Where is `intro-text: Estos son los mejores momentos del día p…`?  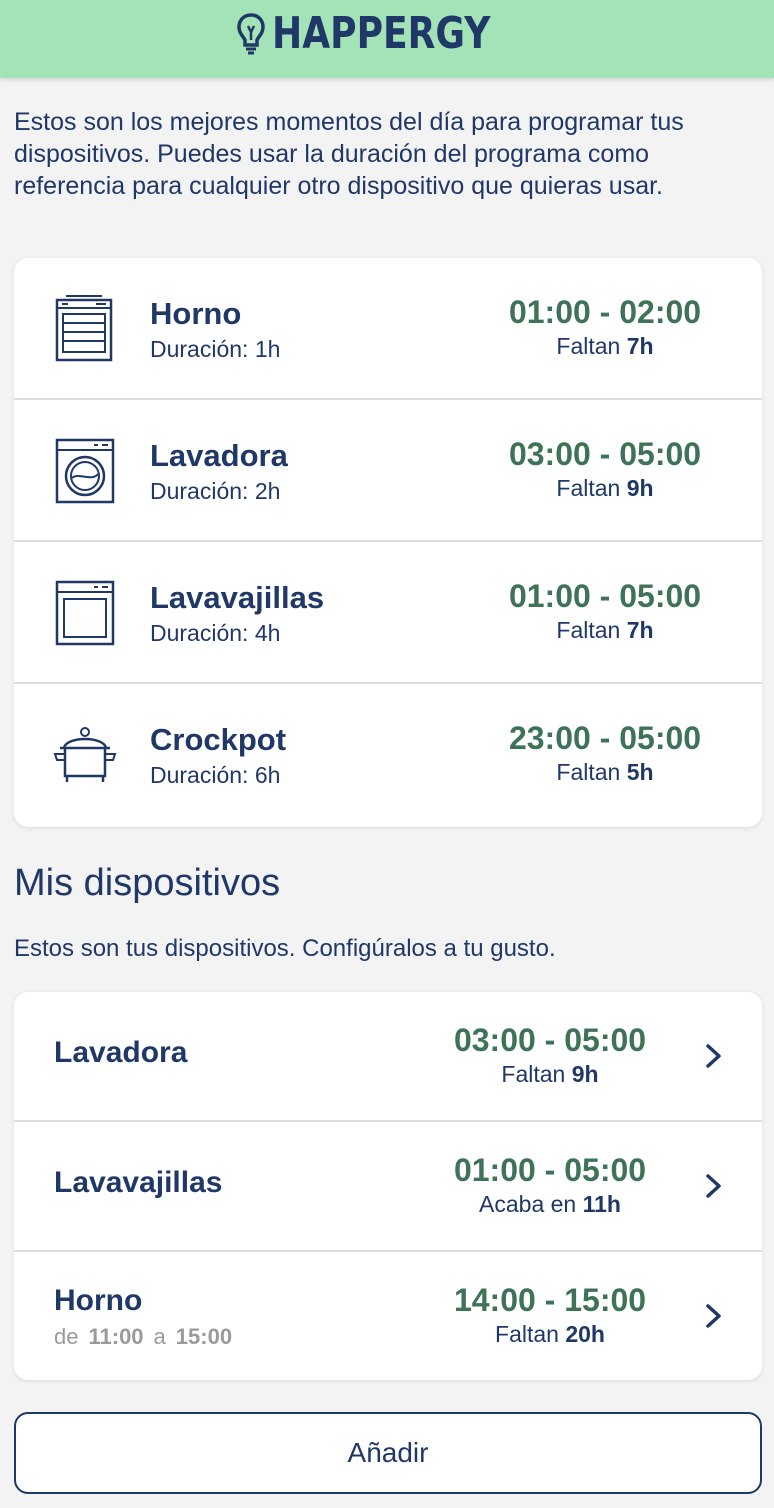 intro-text: Estos son los mejores momentos del día p… is located at coordinates (349, 154).